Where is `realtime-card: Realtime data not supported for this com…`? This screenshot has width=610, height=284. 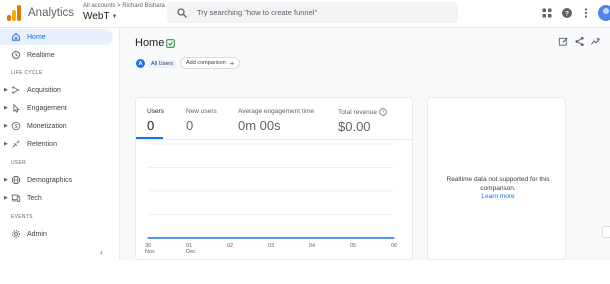
realtime-card: Realtime data not supported for this com… is located at coordinates (496, 178).